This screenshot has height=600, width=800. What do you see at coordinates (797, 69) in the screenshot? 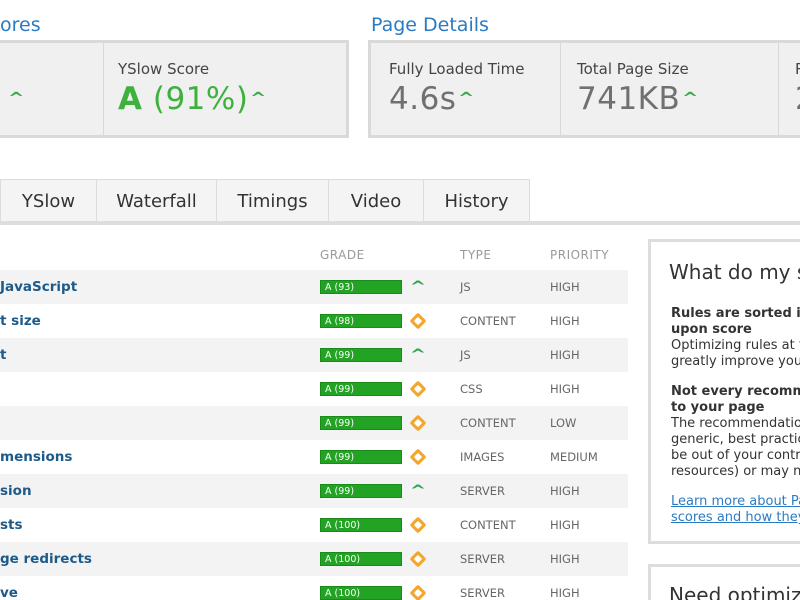
I see `requests-label: R` at bounding box center [797, 69].